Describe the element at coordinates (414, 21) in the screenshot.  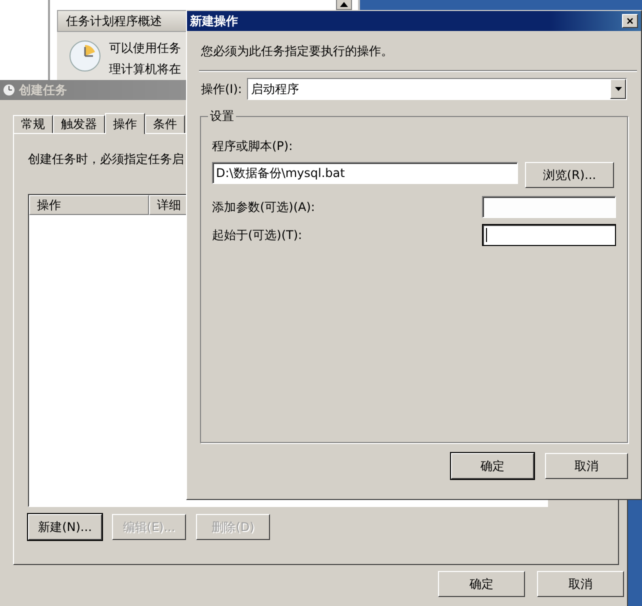
I see `title-bar: 新建操作 ×` at that location.